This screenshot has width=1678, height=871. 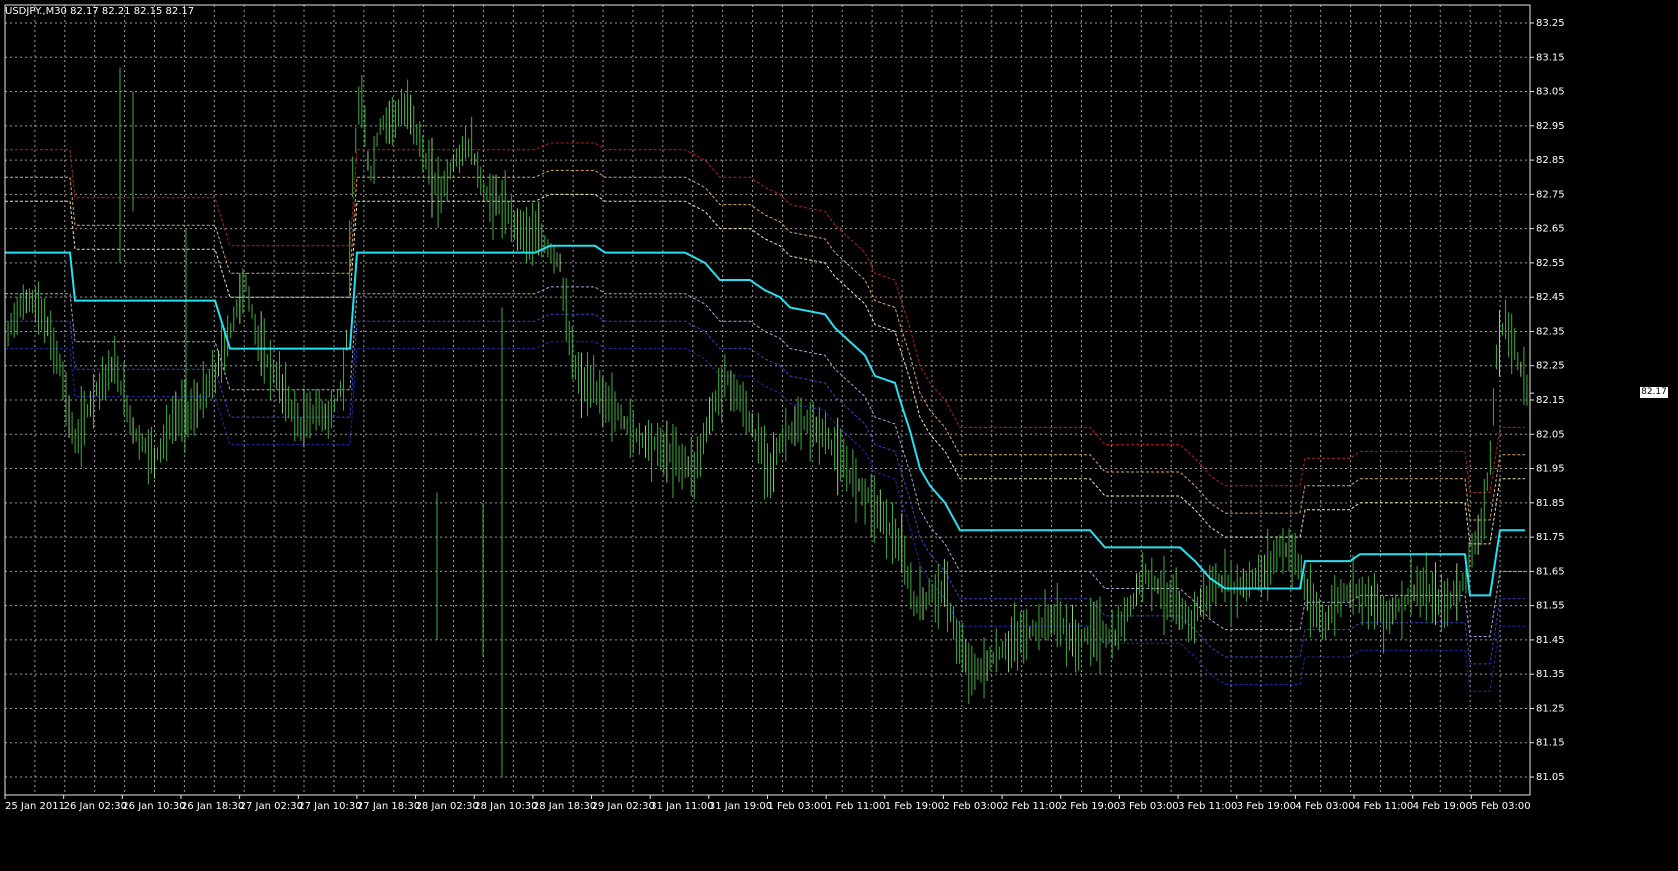 What do you see at coordinates (914, 806) in the screenshot?
I see `x-tick-label: 1 Feb 19:00` at bounding box center [914, 806].